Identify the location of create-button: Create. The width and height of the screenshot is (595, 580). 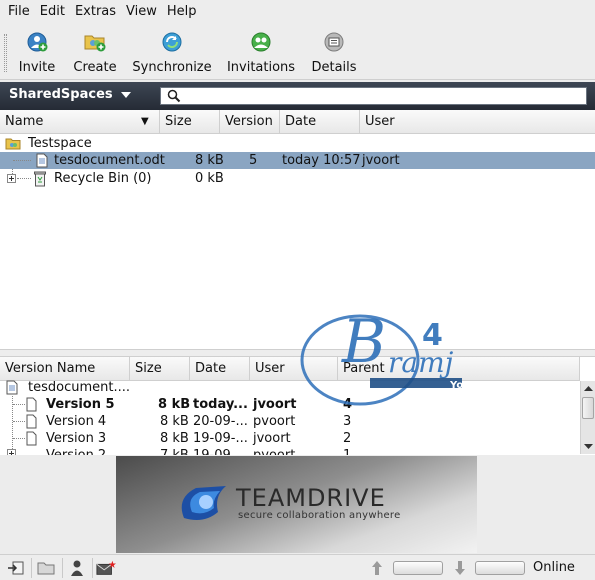
(95, 52).